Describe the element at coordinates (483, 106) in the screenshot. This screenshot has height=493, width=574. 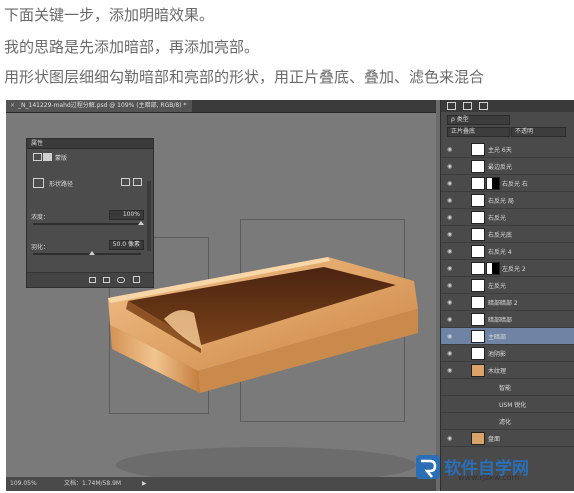
I see `paths-tab-icon` at that location.